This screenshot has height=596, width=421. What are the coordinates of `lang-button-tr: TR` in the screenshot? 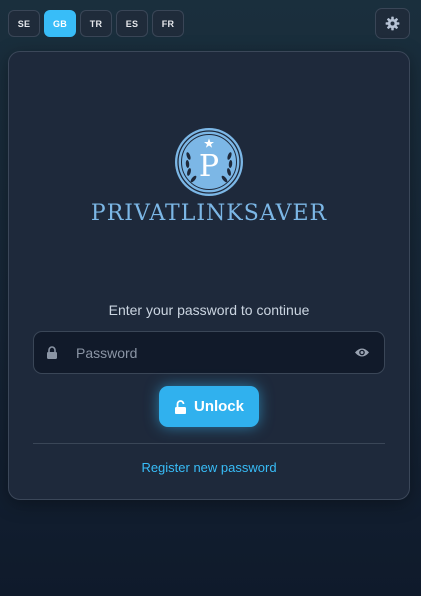 It's located at (96, 23).